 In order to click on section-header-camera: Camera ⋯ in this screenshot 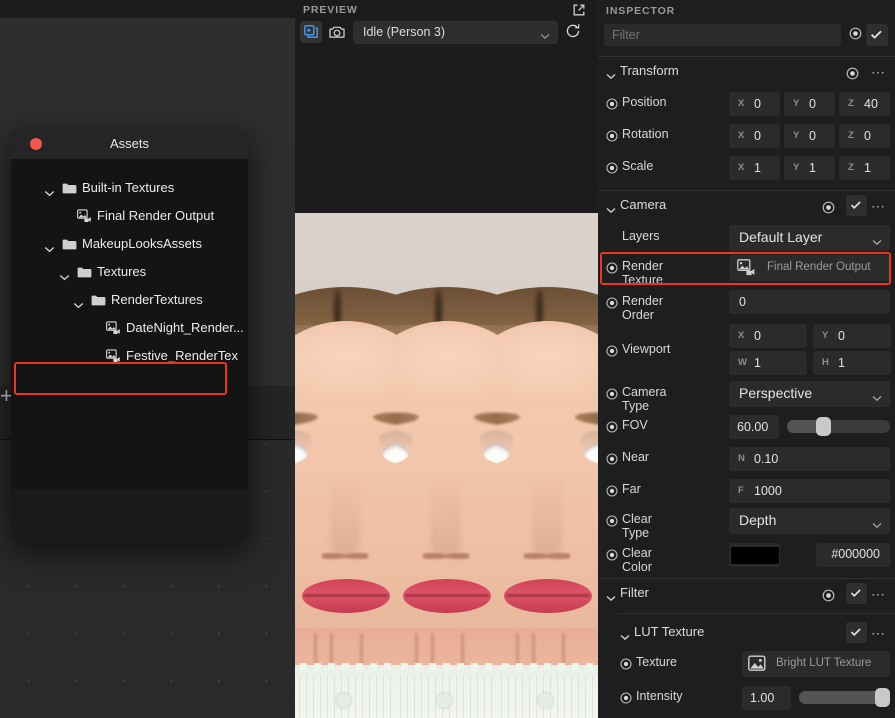, I will do `click(746, 206)`.